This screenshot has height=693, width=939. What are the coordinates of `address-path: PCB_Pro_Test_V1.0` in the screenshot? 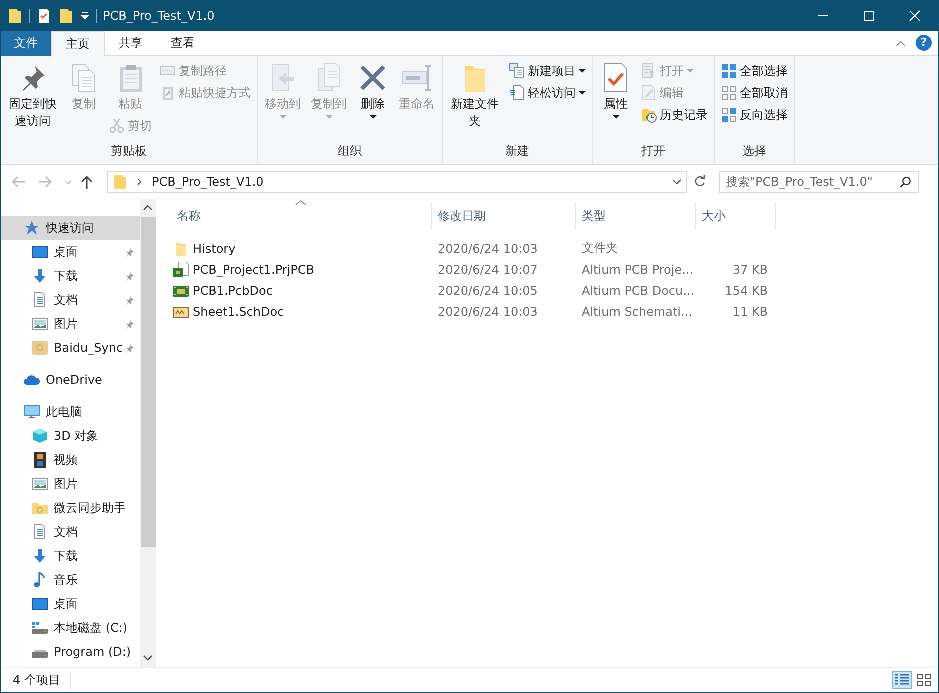 It's located at (208, 182).